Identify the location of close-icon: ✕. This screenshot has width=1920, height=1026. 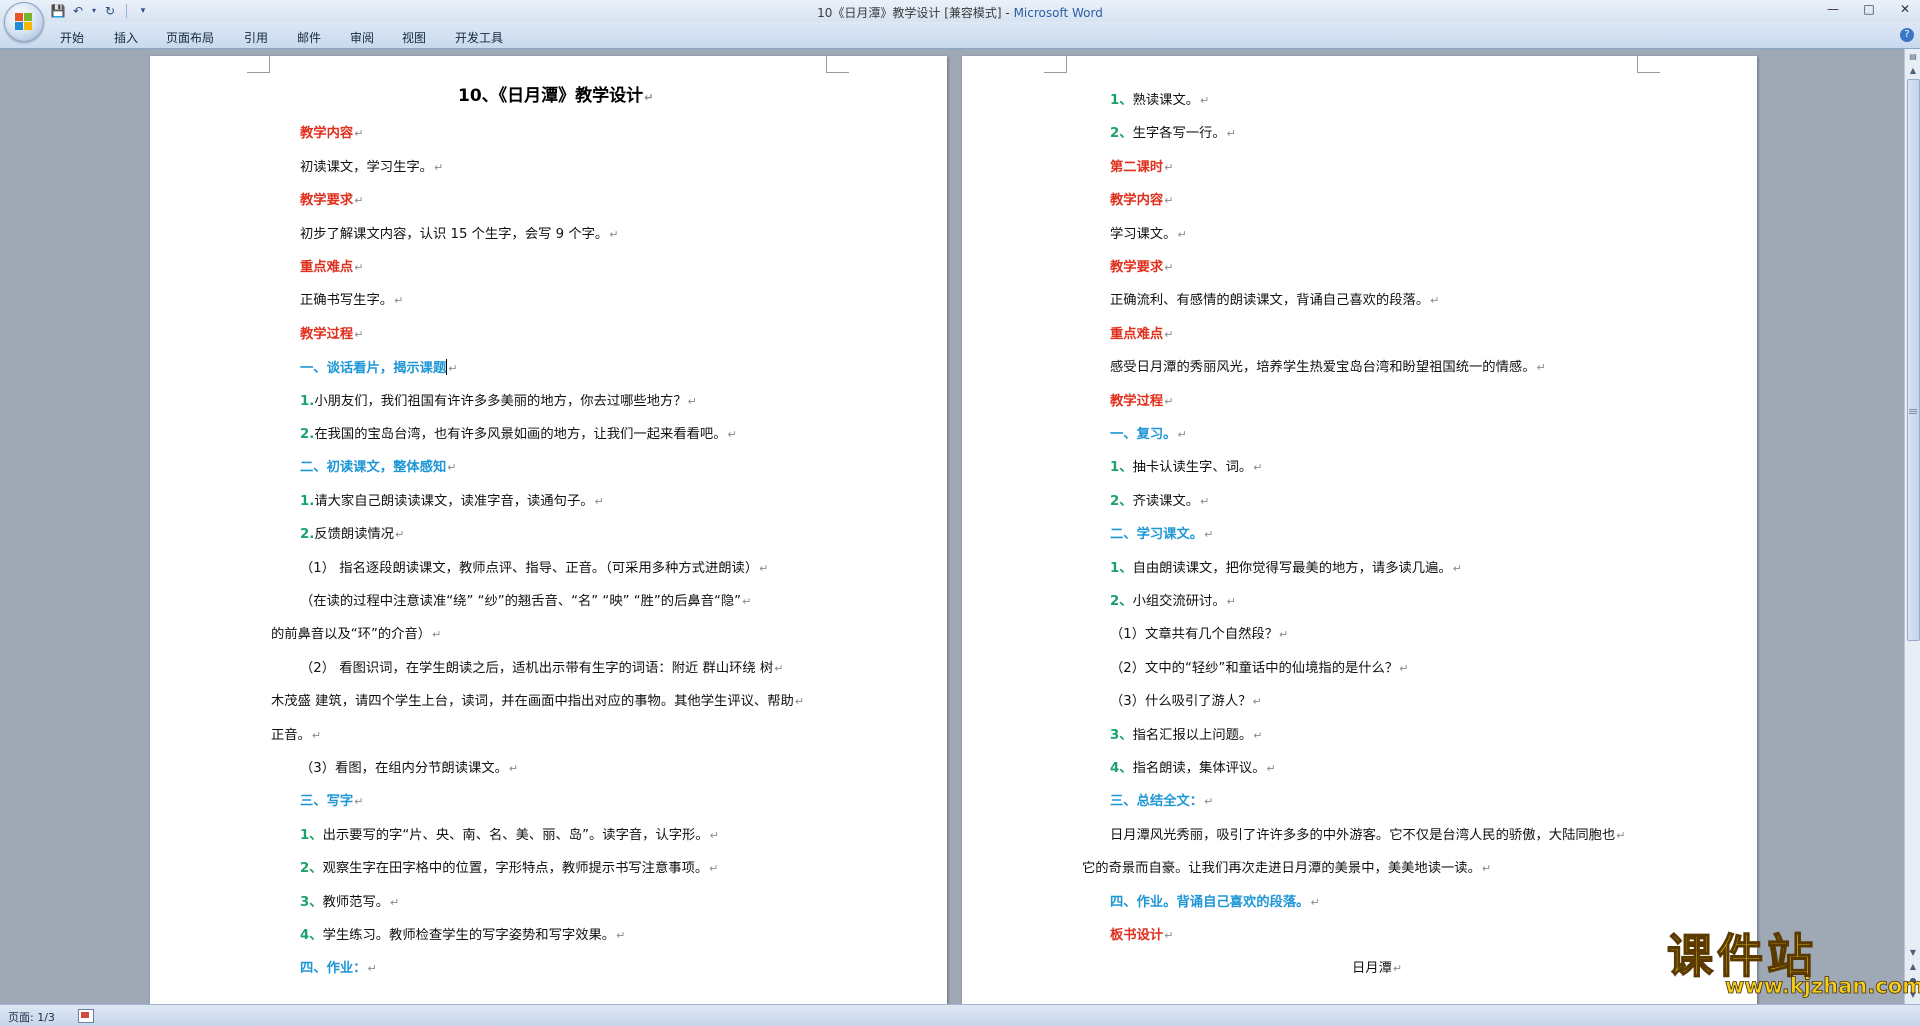
(1905, 9).